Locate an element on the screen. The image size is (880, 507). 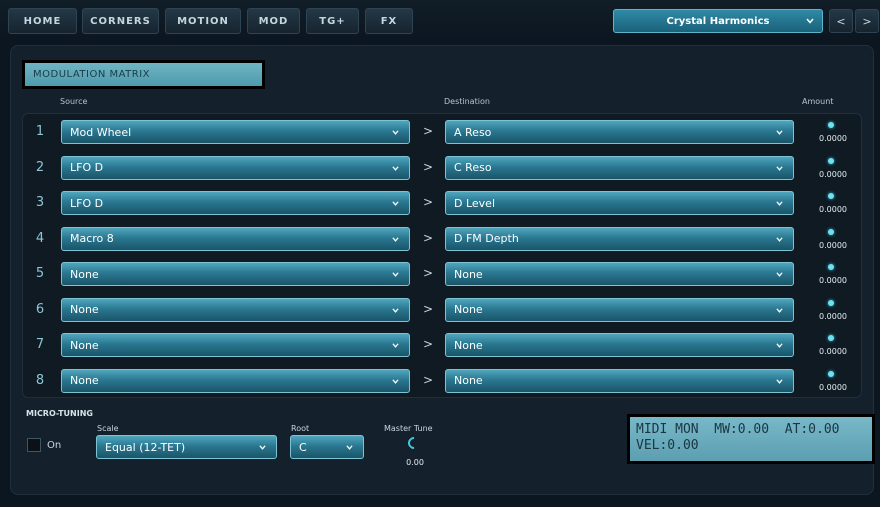
source-value: LFO D is located at coordinates (87, 203).